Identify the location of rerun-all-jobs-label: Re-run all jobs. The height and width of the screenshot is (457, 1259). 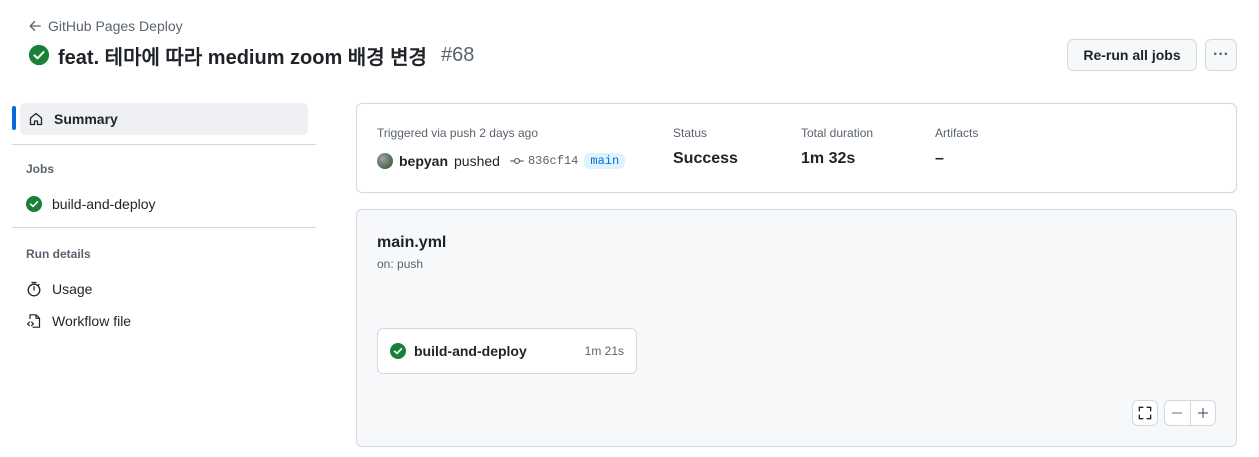
(1132, 55).